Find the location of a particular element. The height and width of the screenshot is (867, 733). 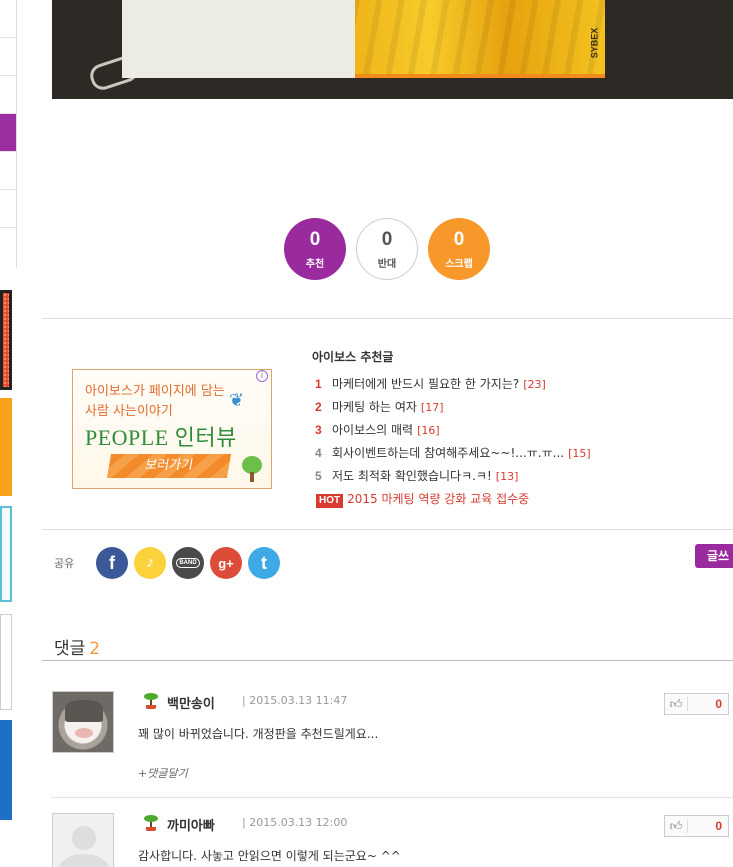

ad-cta: 보러가기 is located at coordinates (169, 466).